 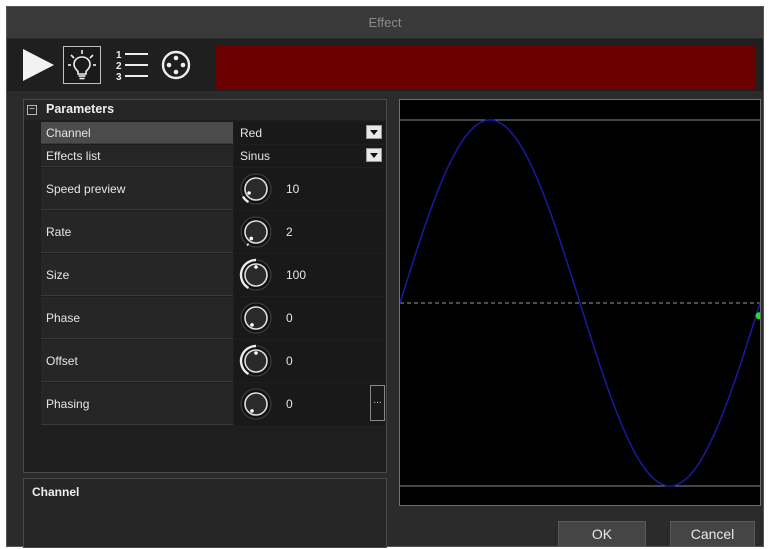 What do you see at coordinates (256, 361) in the screenshot?
I see `offset-knob` at bounding box center [256, 361].